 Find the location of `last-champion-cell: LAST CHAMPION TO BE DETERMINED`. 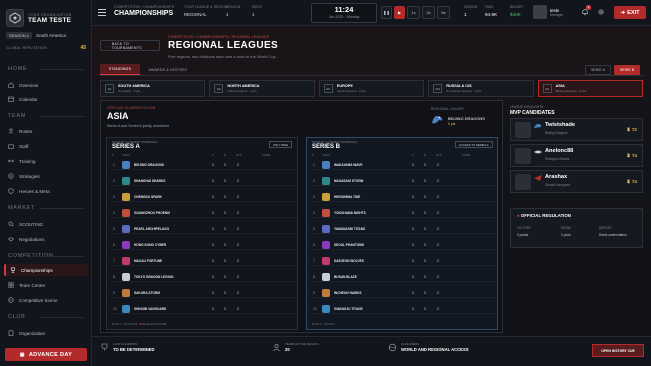

last-champion-cell: LAST CHAMPION TO BE DETERMINED is located at coordinates (127, 347).